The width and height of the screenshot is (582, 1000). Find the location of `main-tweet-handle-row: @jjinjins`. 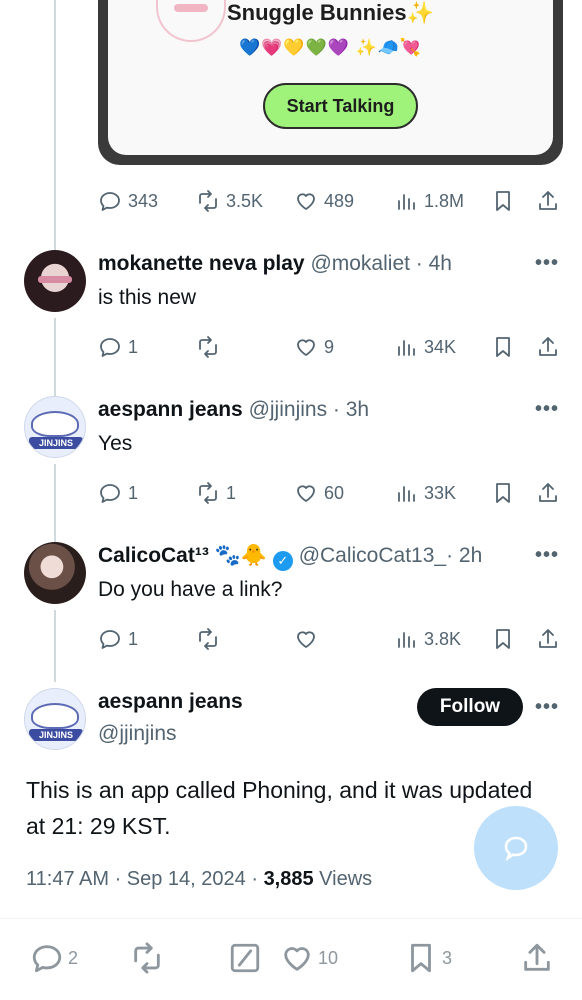

main-tweet-handle-row: @jjinjins is located at coordinates (137, 734).